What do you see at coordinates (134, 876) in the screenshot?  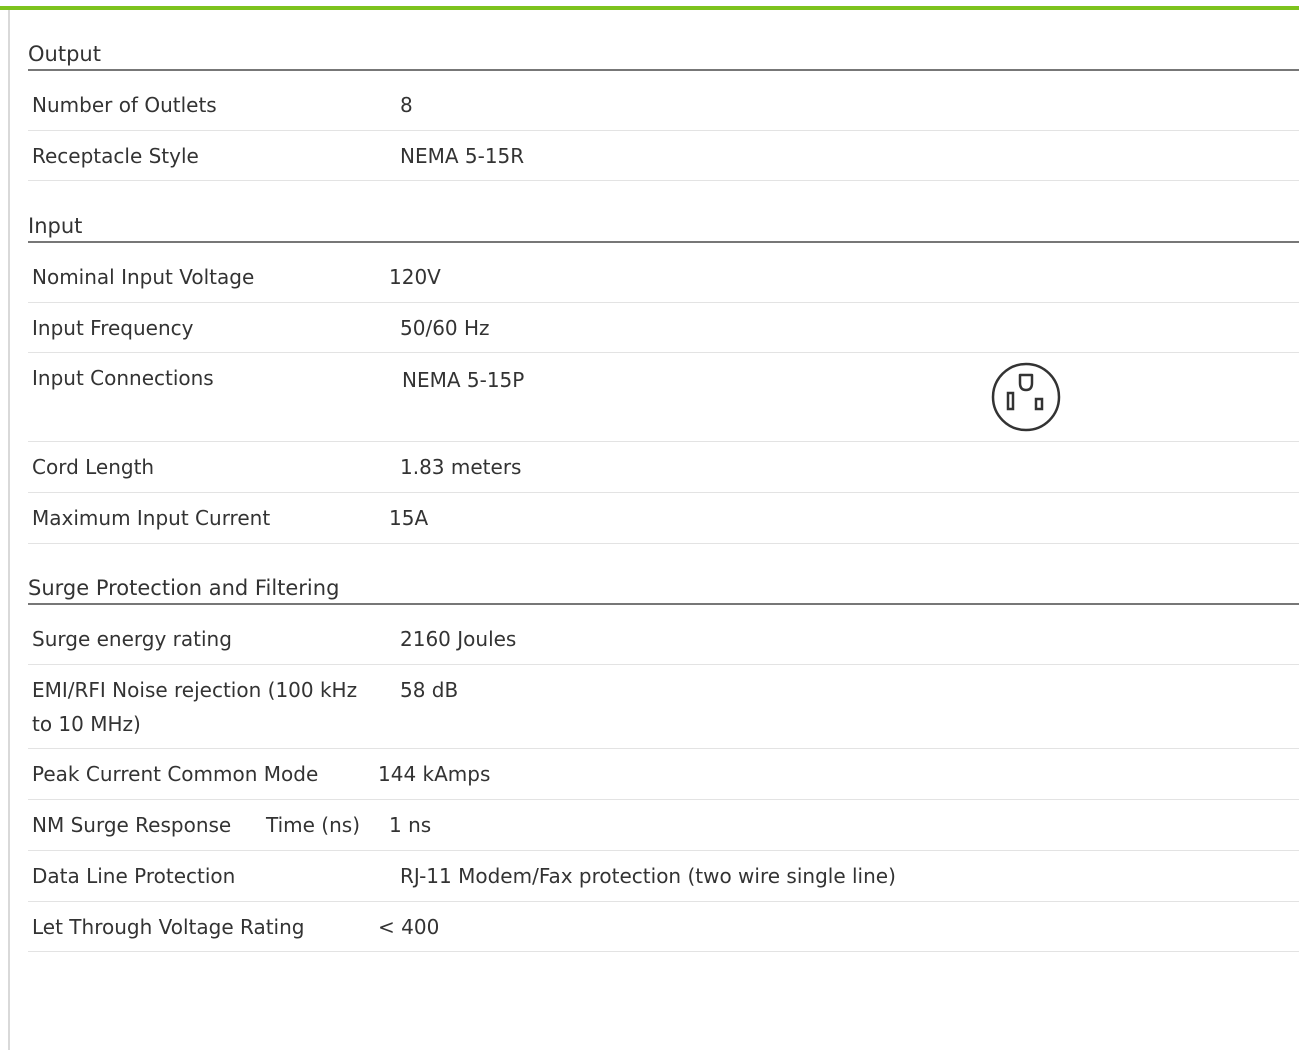 I see `spec-label: Data Line Protection` at bounding box center [134, 876].